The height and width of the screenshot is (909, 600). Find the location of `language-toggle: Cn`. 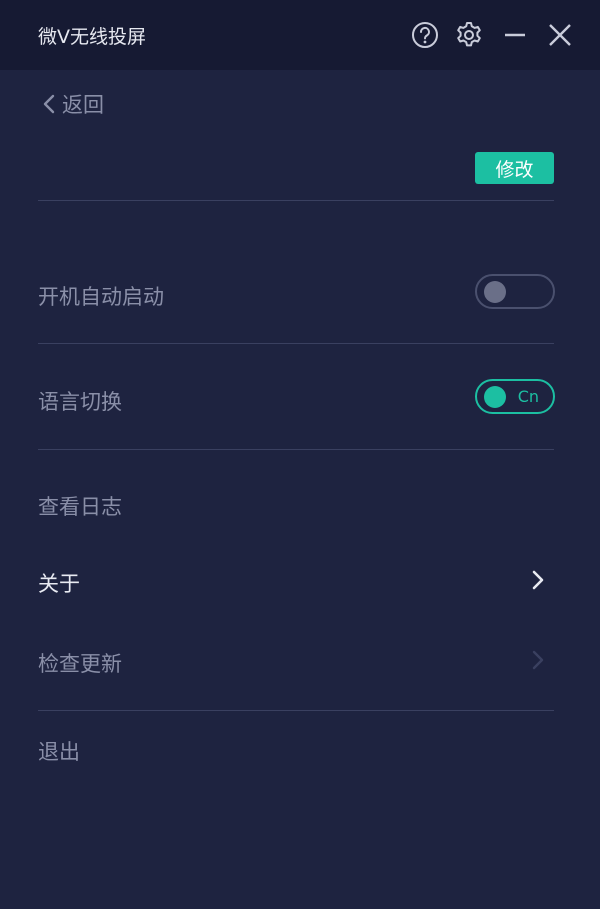

language-toggle: Cn is located at coordinates (515, 396).